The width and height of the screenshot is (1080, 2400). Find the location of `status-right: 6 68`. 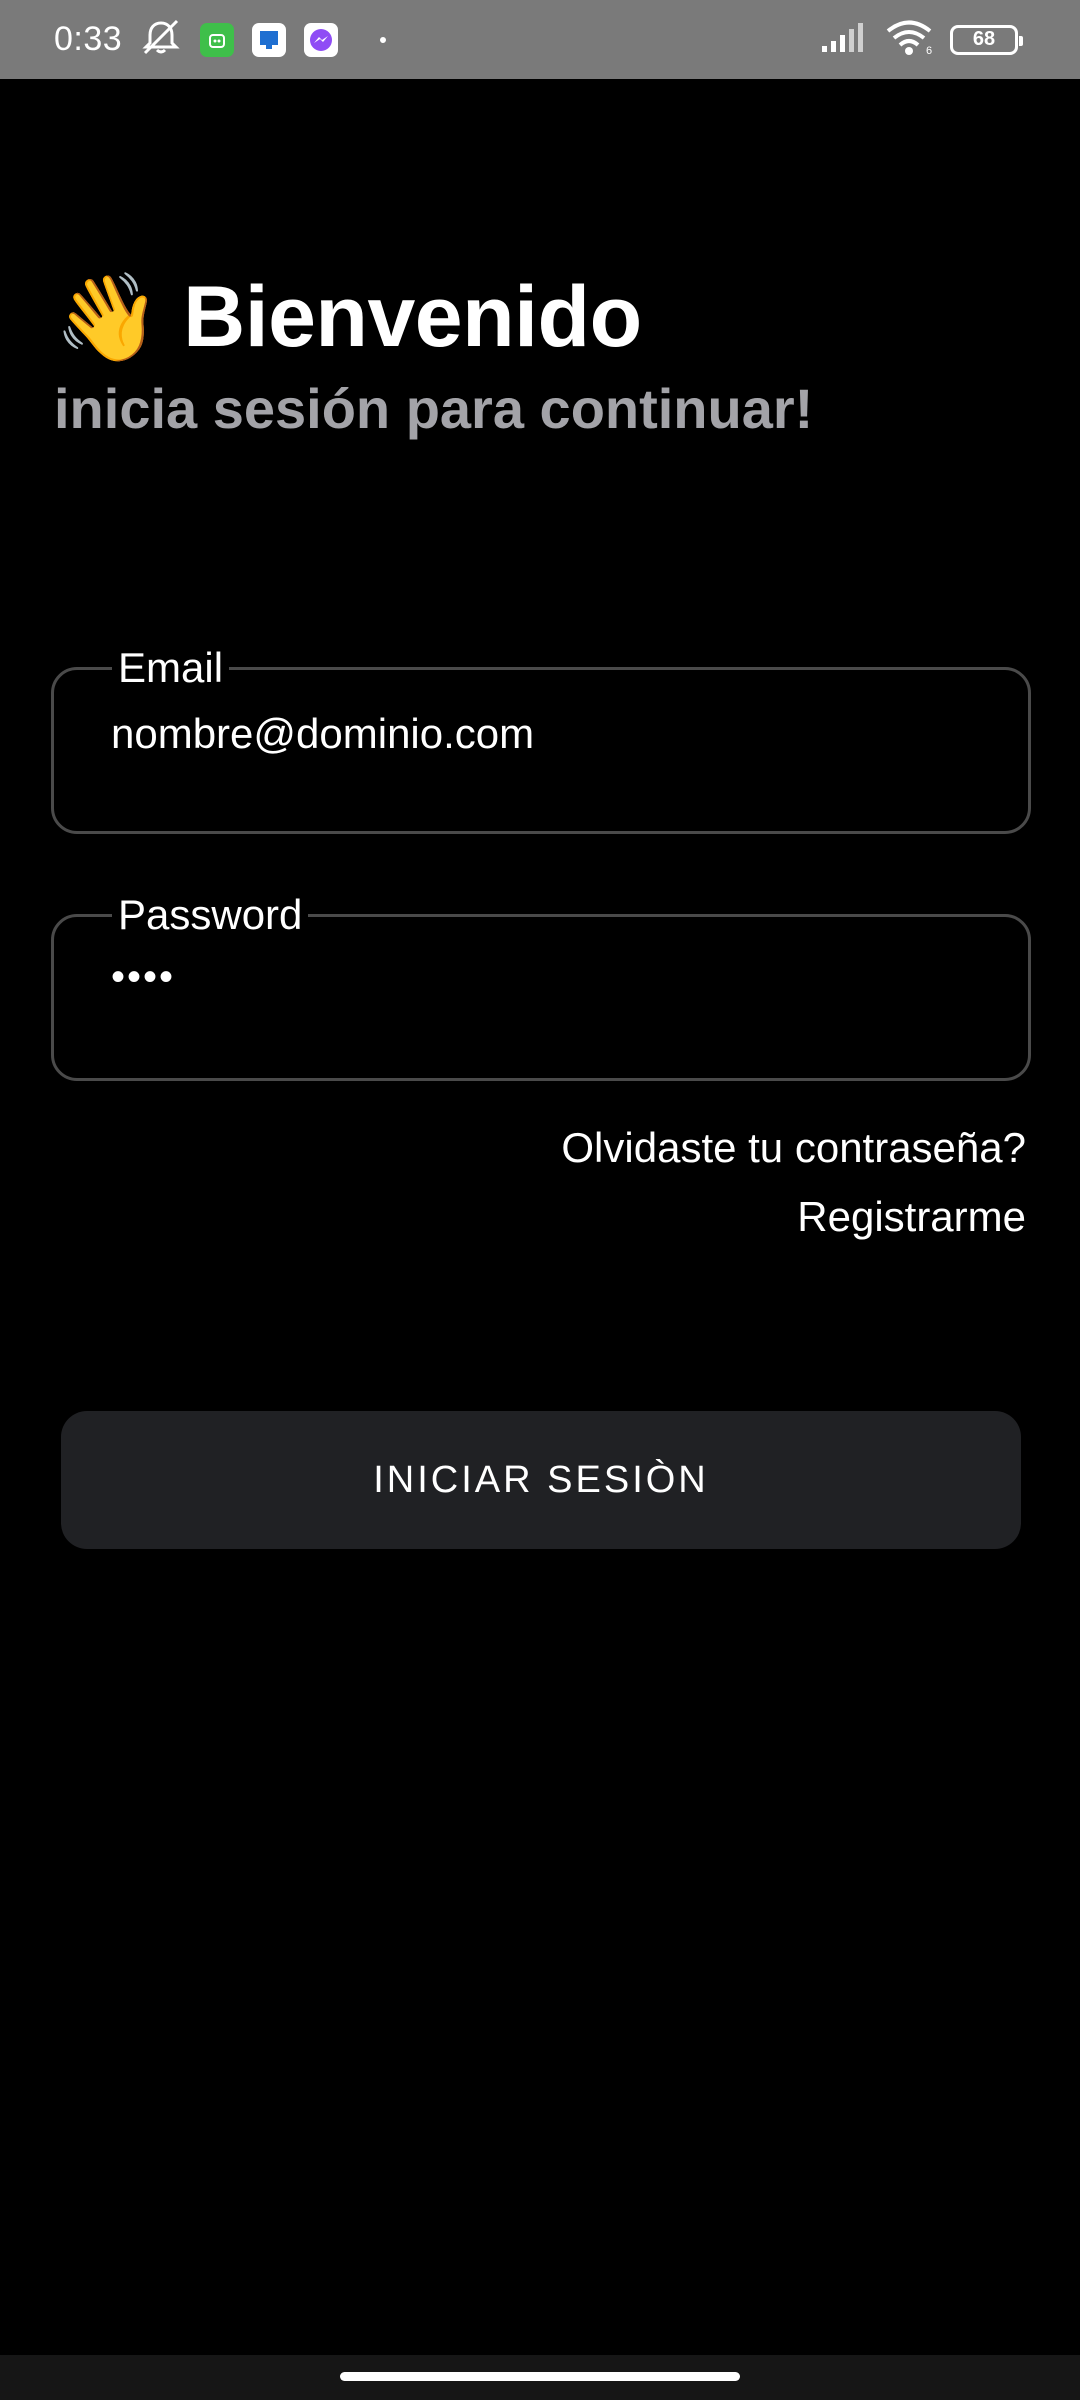

status-right: 6 68 is located at coordinates (921, 39).